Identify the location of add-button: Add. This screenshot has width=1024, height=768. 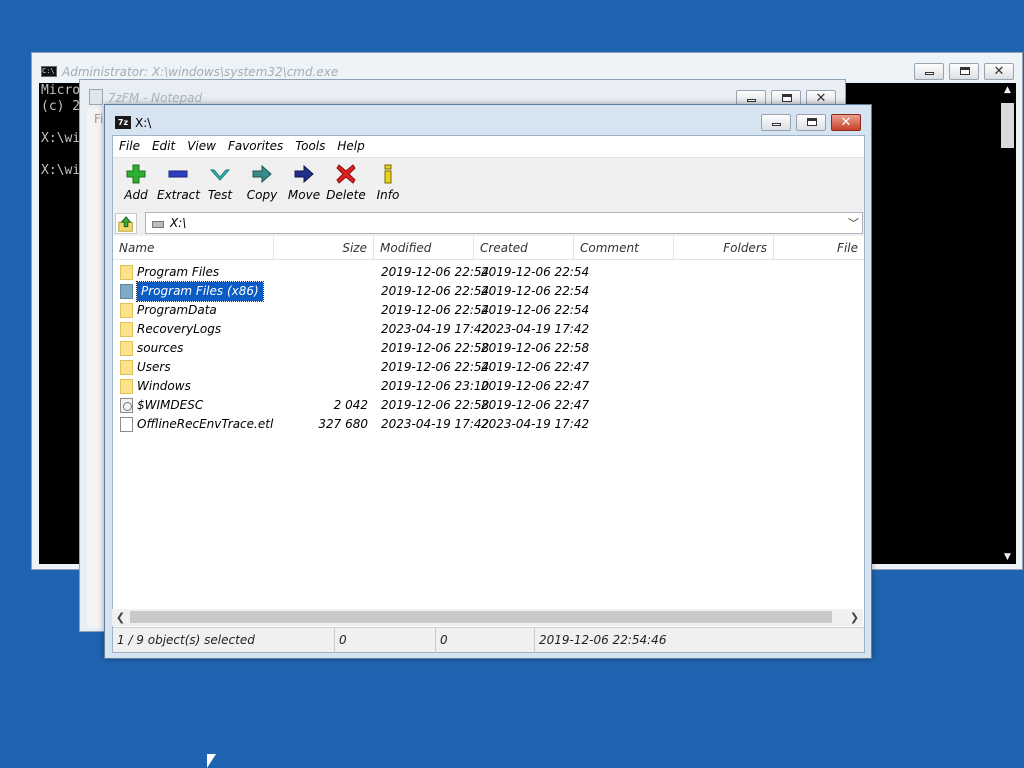
(136, 184).